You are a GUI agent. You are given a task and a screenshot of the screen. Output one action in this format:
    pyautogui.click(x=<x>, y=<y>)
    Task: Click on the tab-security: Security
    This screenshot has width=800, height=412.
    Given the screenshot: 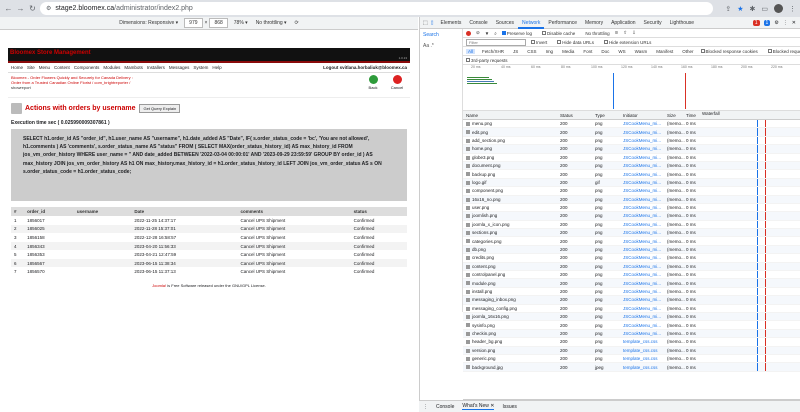 What is the action you would take?
    pyautogui.click(x=653, y=23)
    